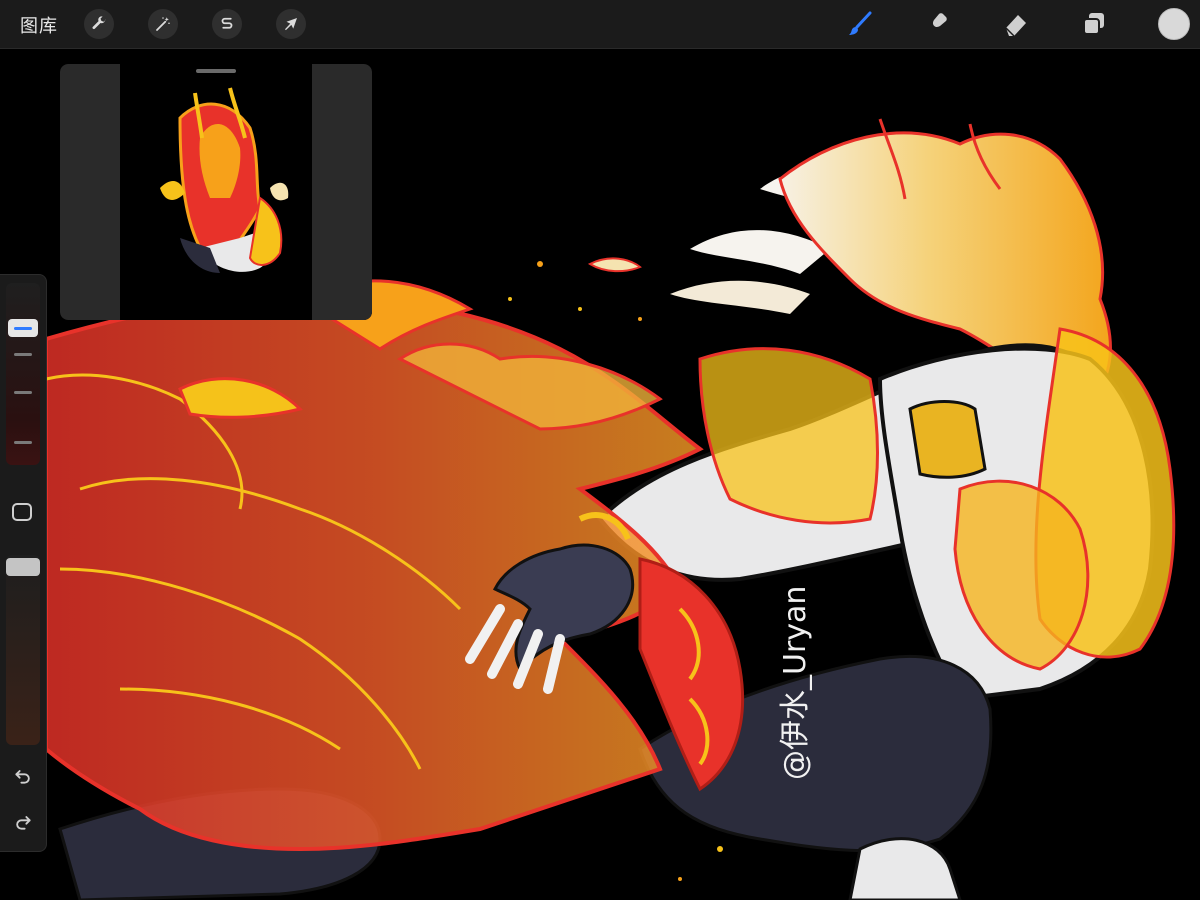  I want to click on magic-wand-icon, so click(163, 24).